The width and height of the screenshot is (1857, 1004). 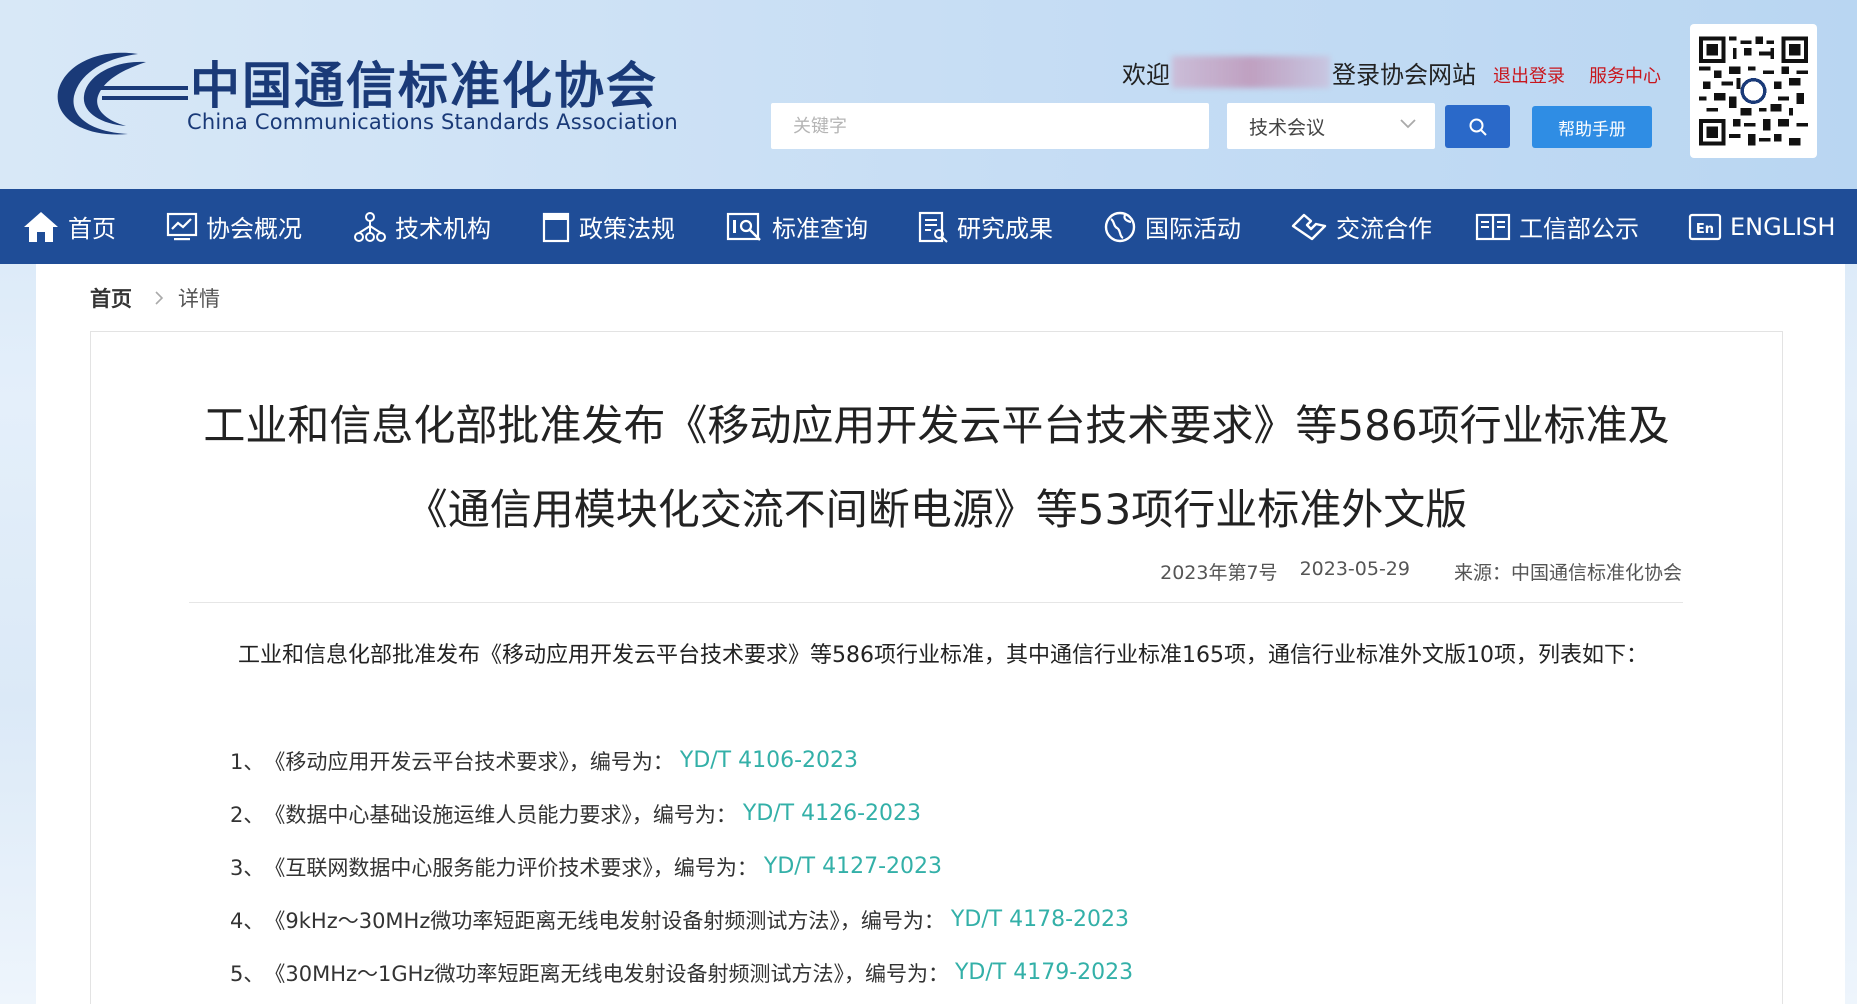 I want to click on search-category-select: 技术会议, so click(x=1331, y=126).